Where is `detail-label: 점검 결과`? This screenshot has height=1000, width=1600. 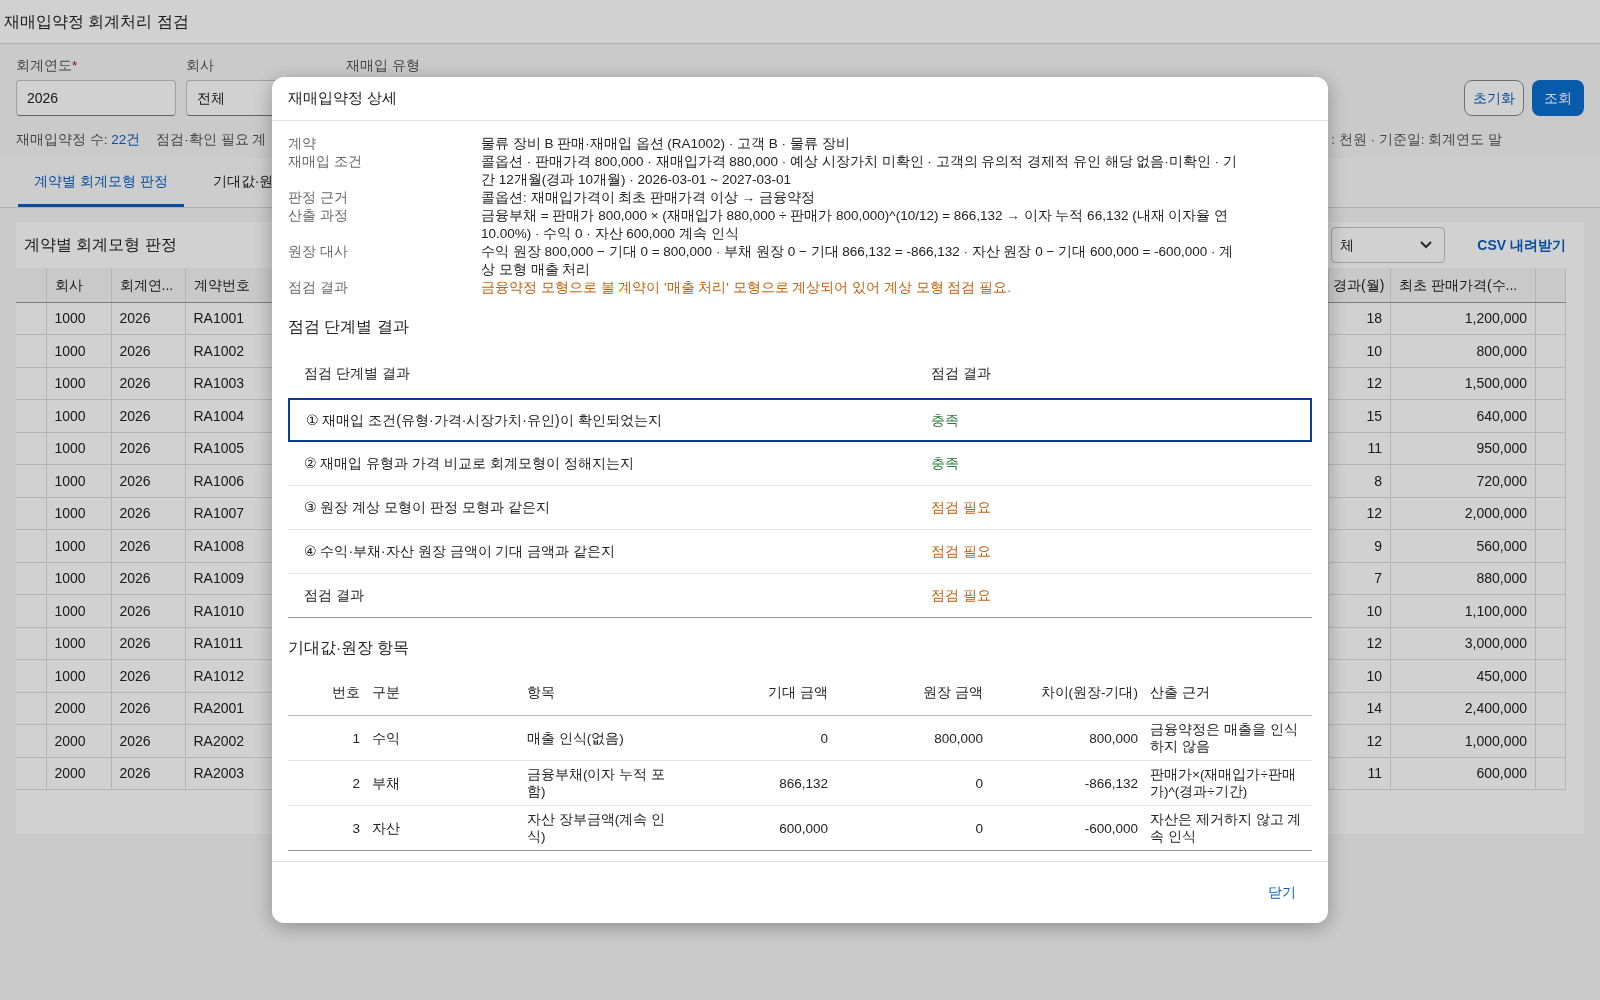 detail-label: 점검 결과 is located at coordinates (318, 288).